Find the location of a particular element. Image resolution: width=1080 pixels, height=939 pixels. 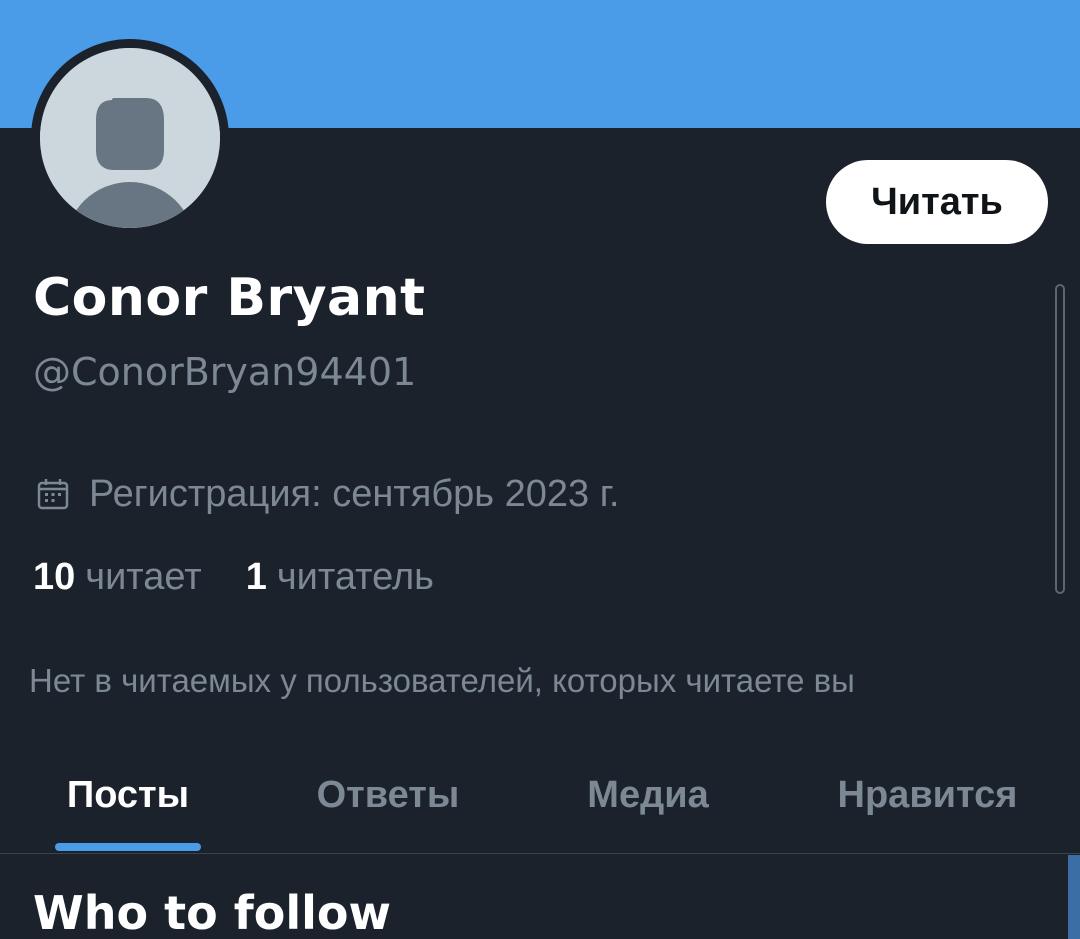

followers-count: 1 is located at coordinates (256, 576).